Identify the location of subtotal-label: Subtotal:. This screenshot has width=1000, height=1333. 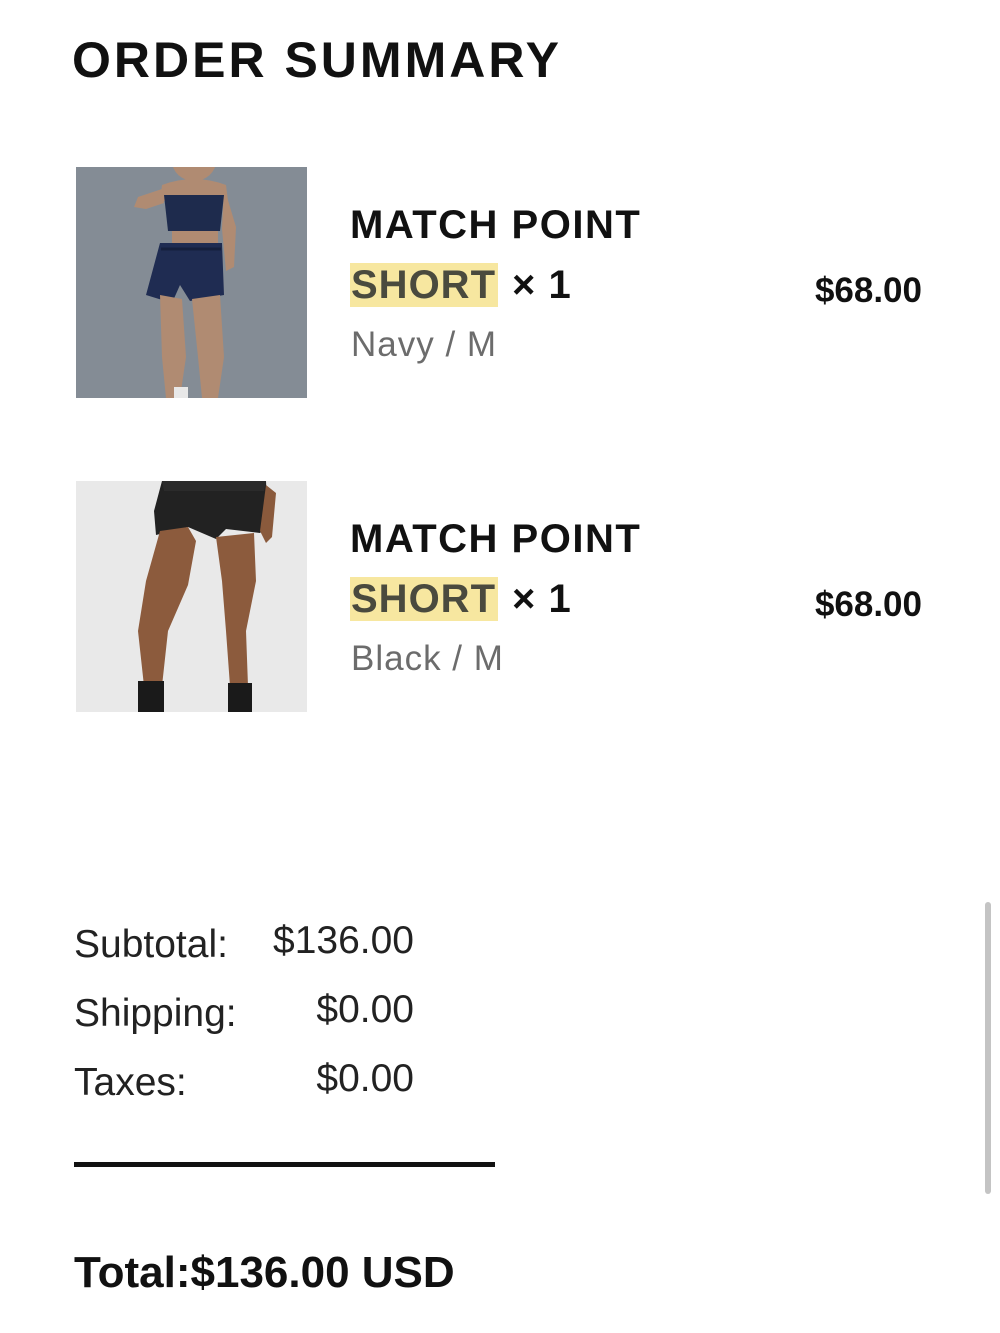
(151, 944).